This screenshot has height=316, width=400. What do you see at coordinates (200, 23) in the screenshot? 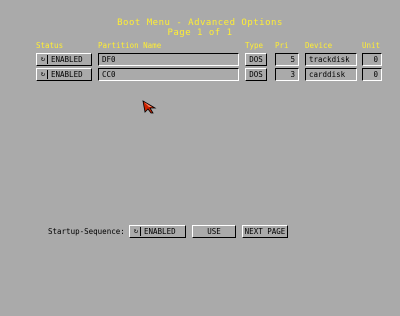
I see `window-title: Boot Menu - Advanced Options` at bounding box center [200, 23].